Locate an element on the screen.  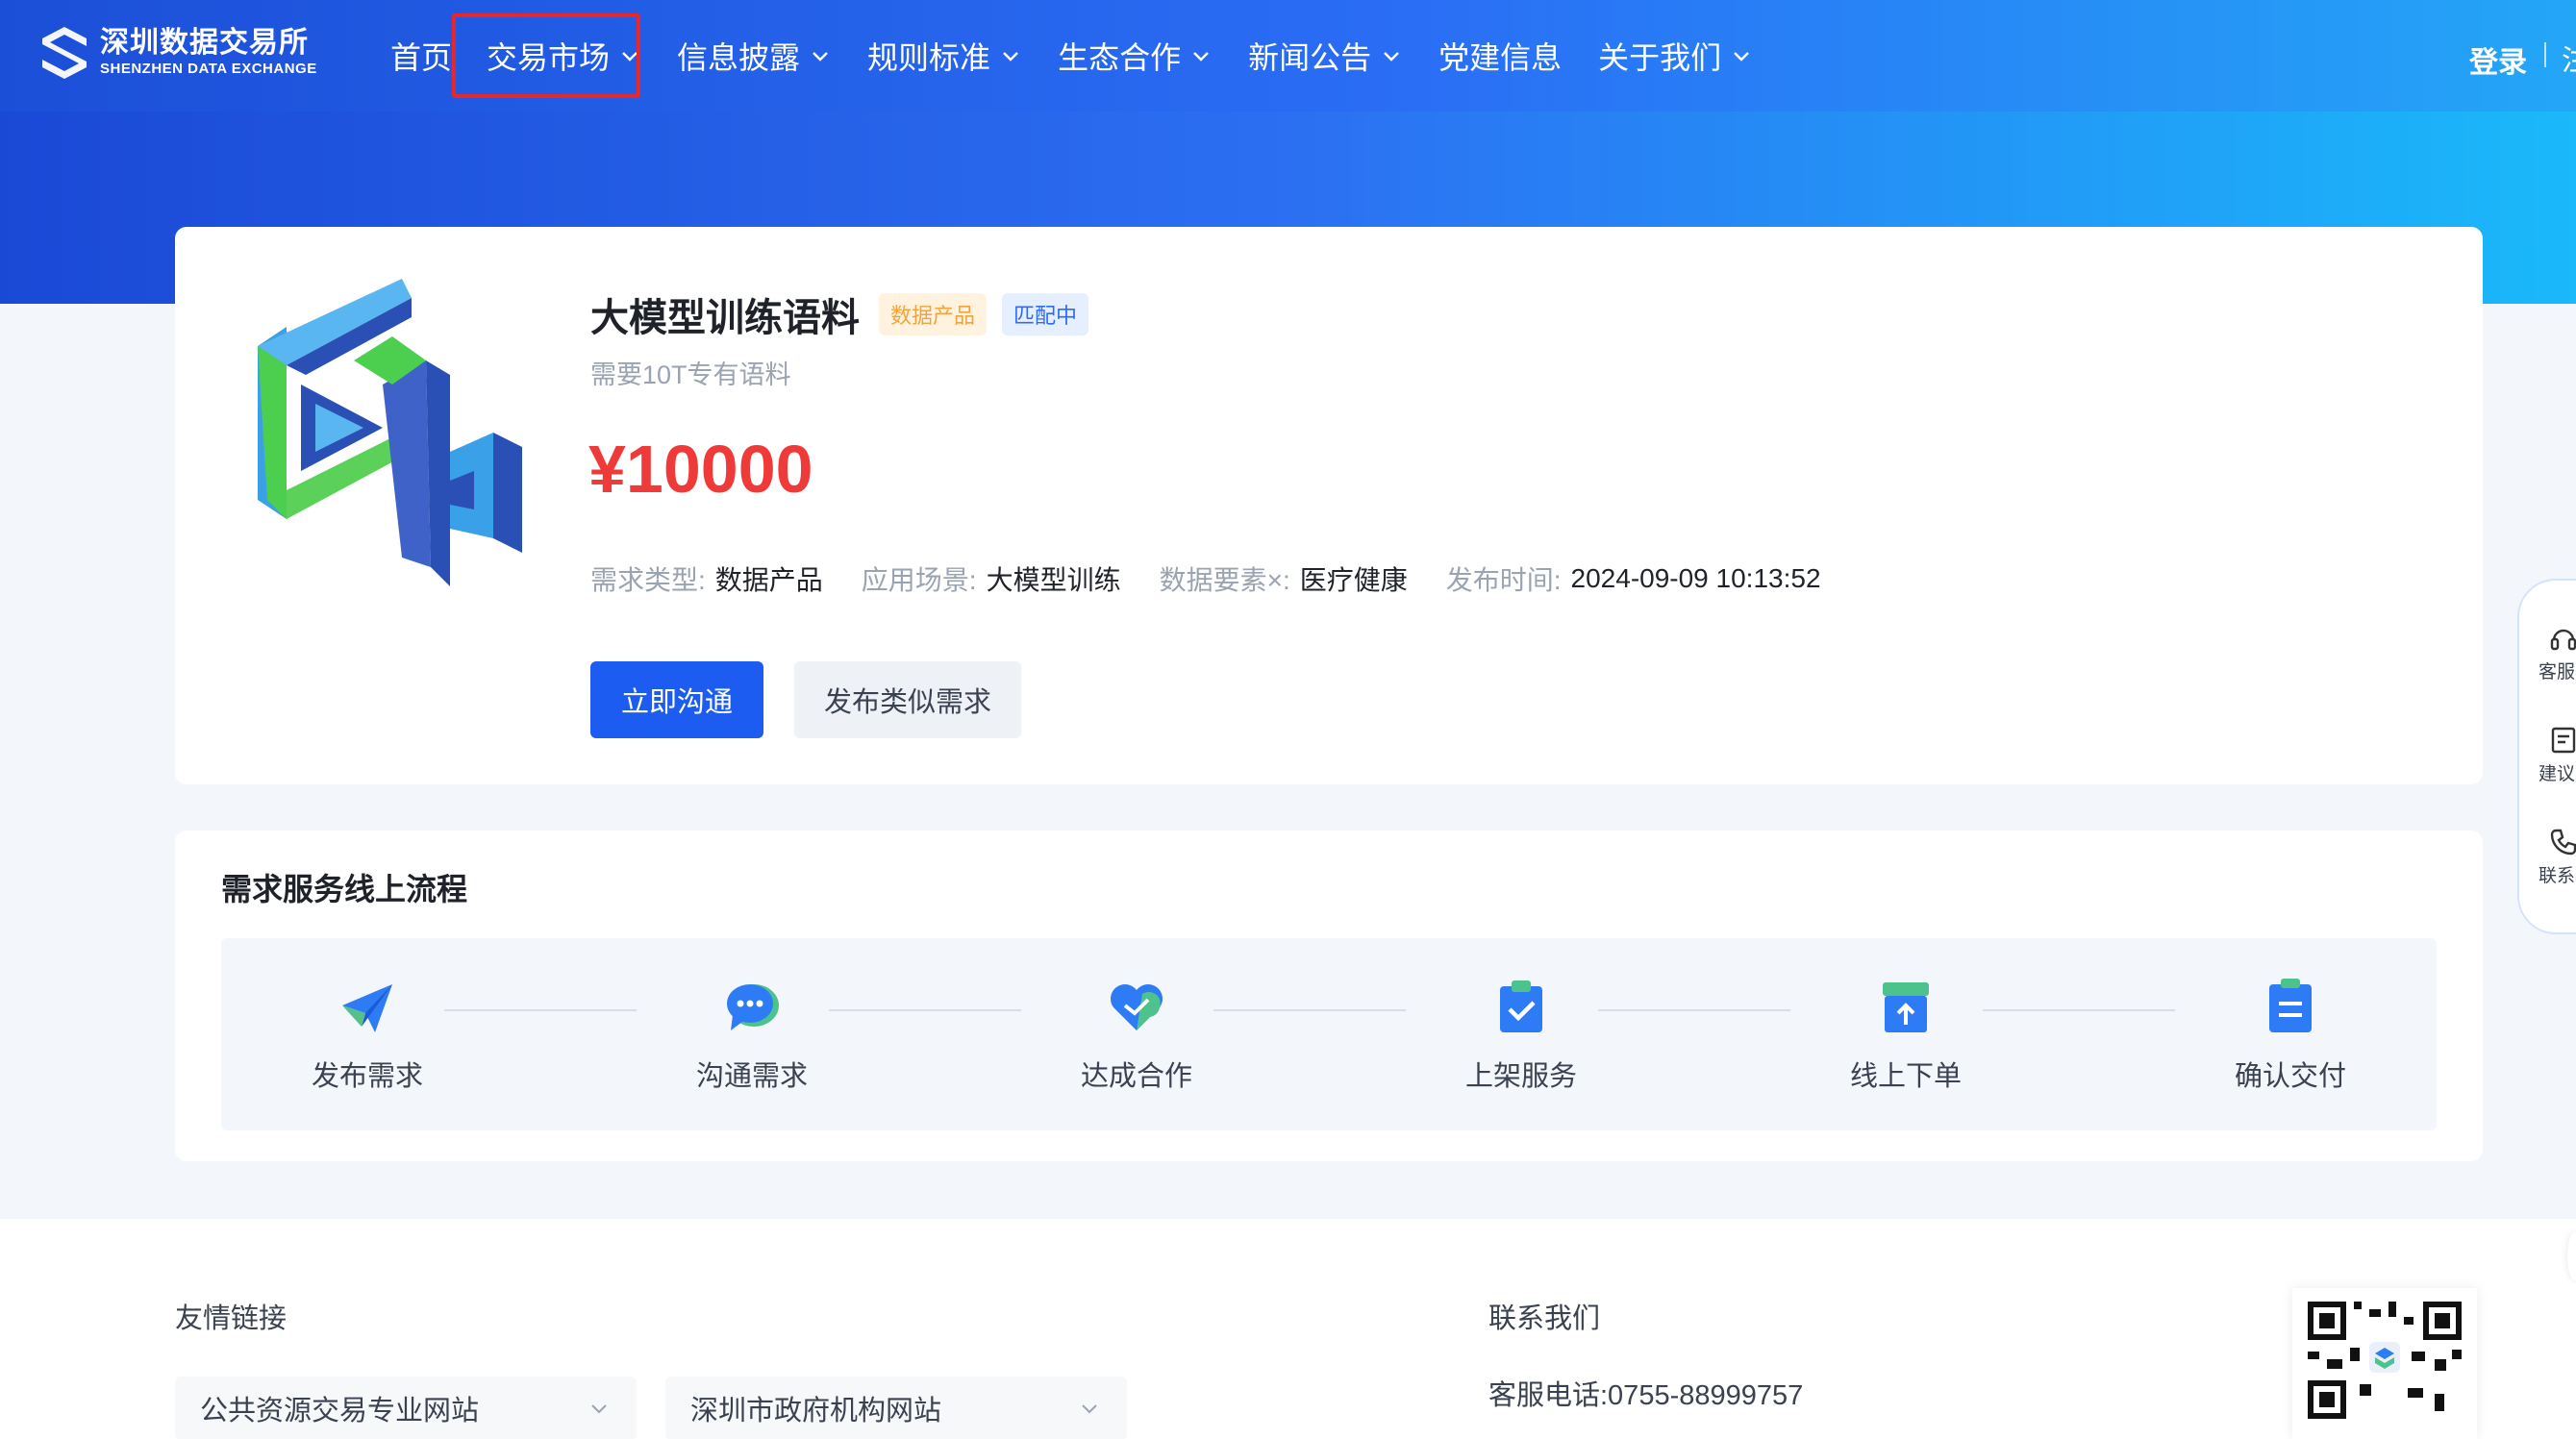
gov-agency-select: 深圳市政府机构网站 is located at coordinates (896, 1408).